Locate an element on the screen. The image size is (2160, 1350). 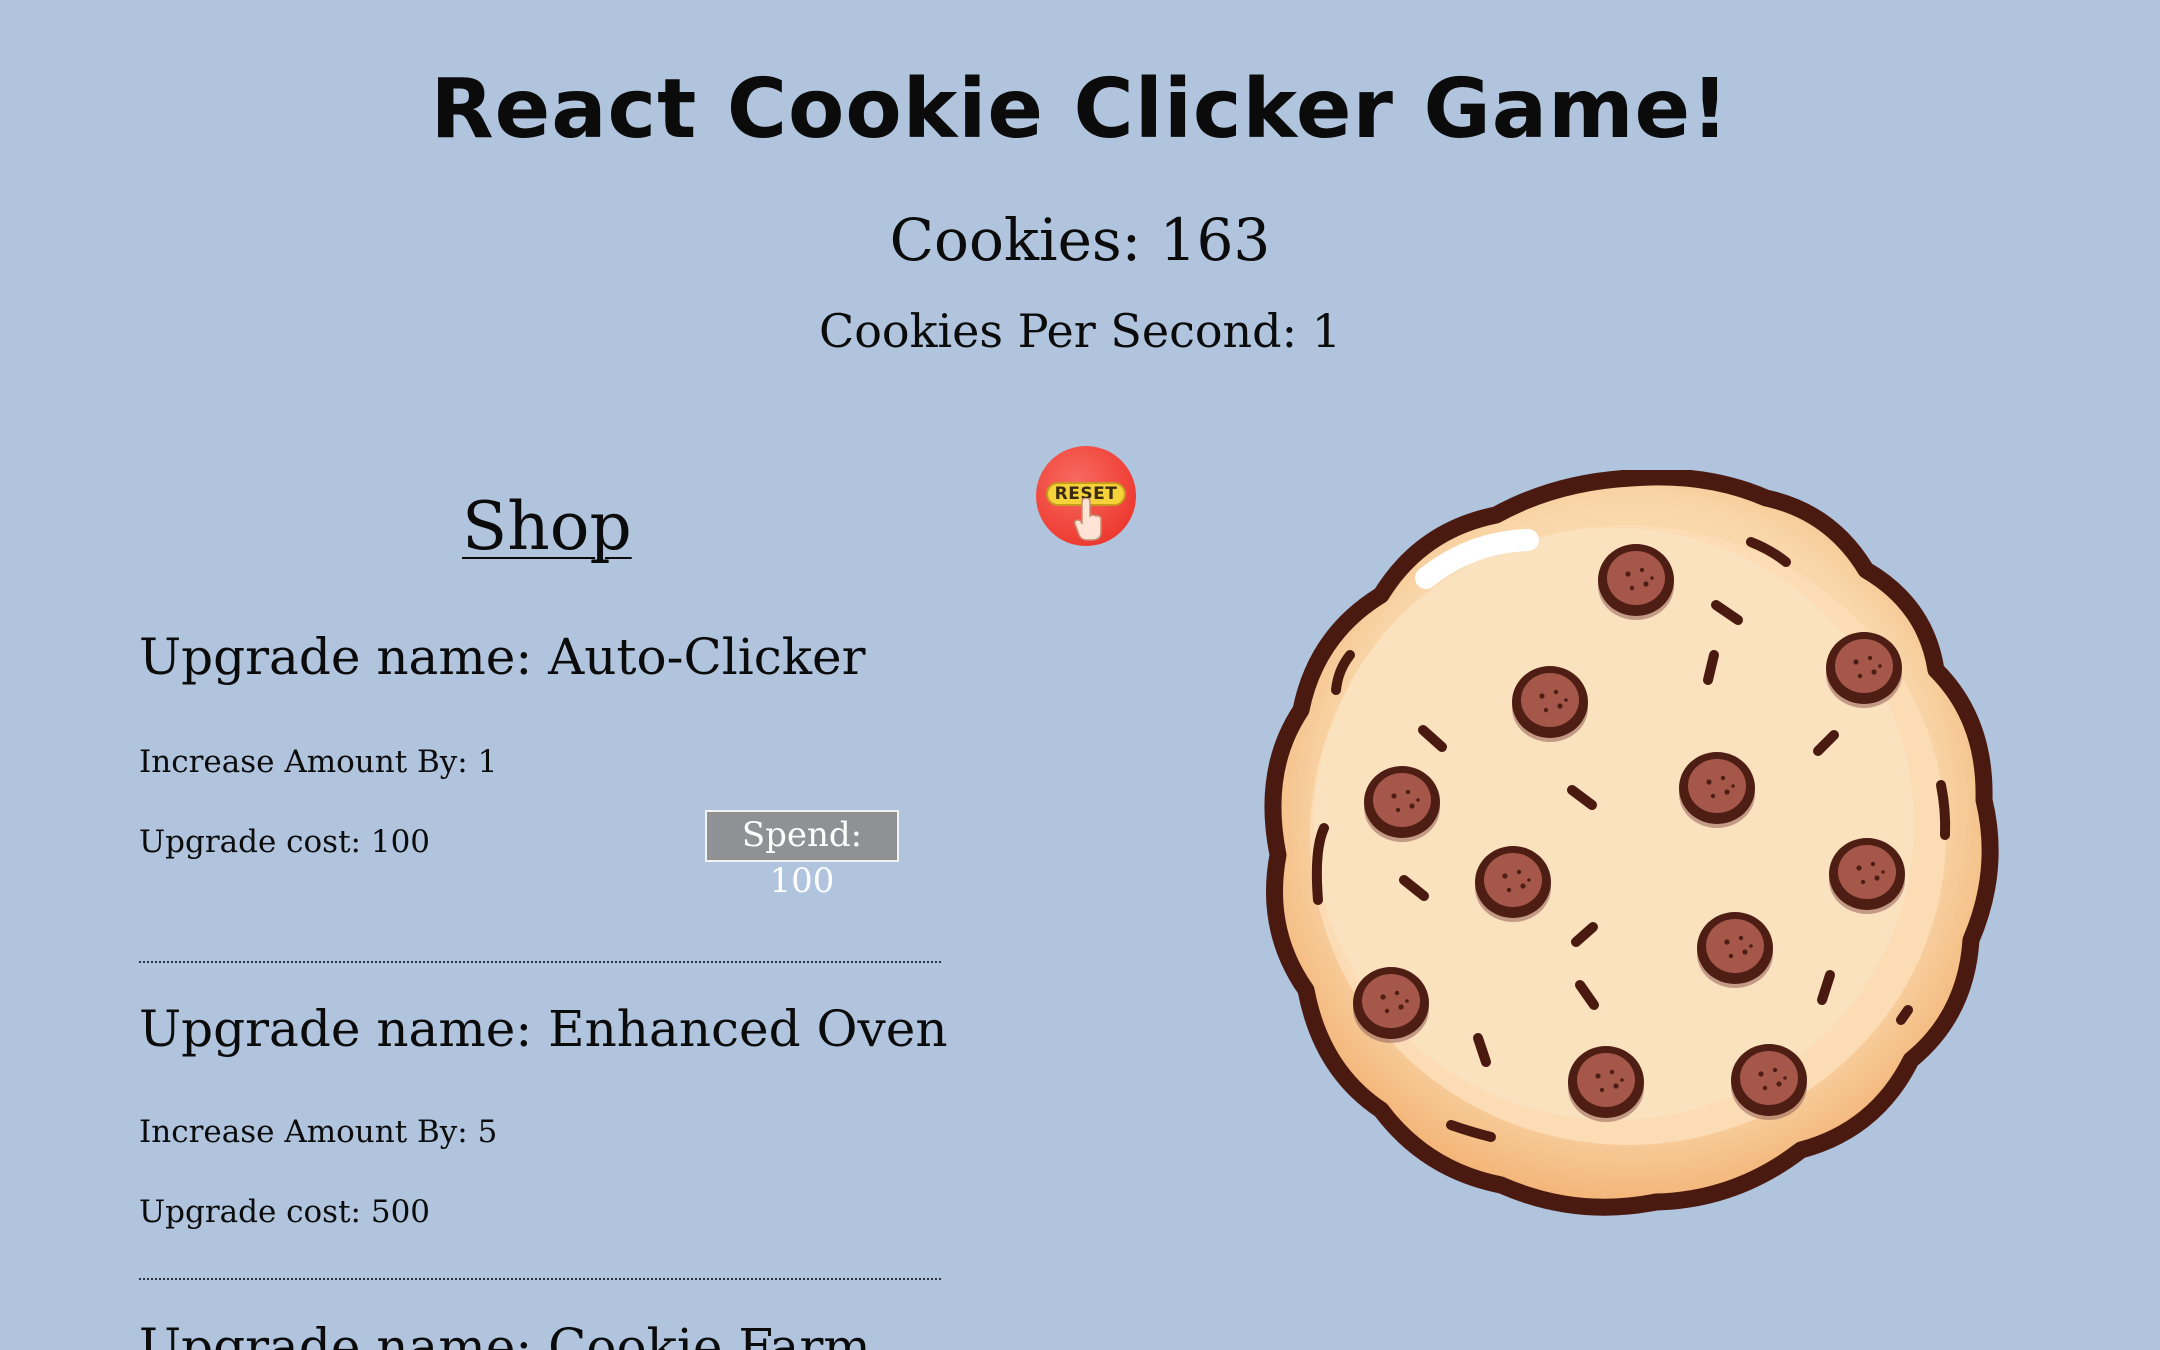
upgrade-cost: Upgrade cost: 100 is located at coordinates (285, 842).